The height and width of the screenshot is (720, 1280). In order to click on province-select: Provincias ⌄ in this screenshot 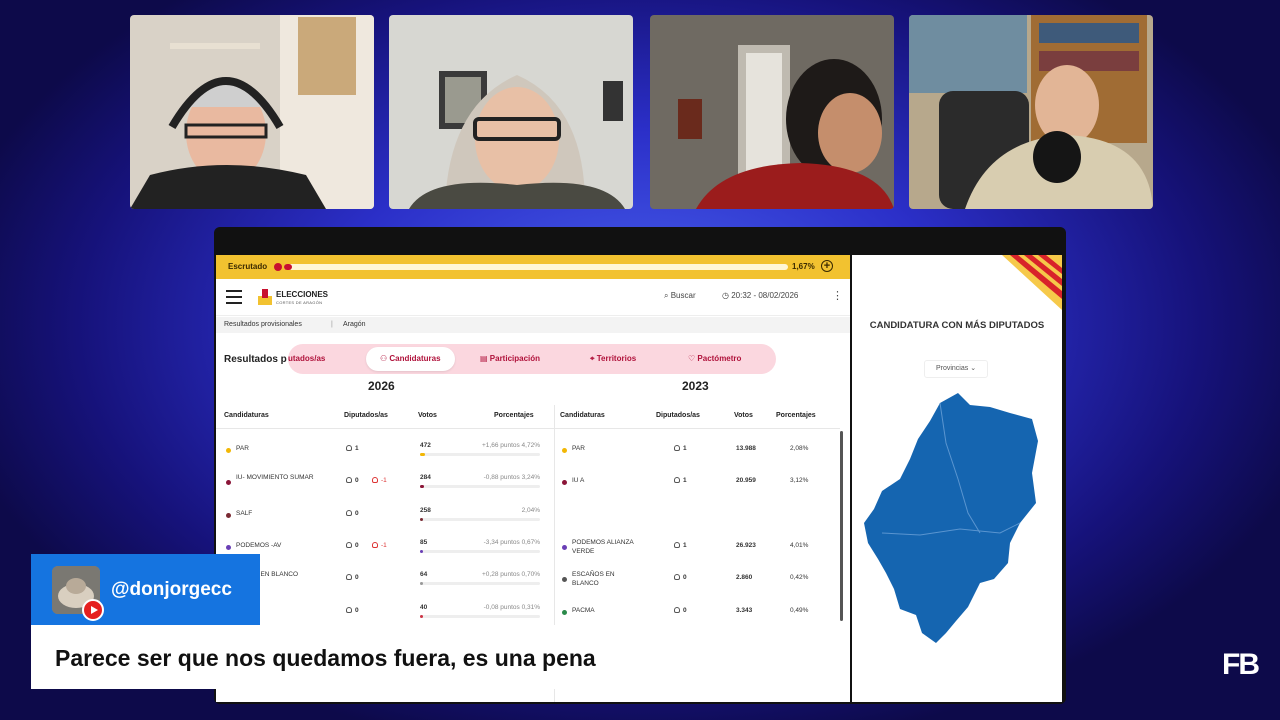, I will do `click(956, 369)`.